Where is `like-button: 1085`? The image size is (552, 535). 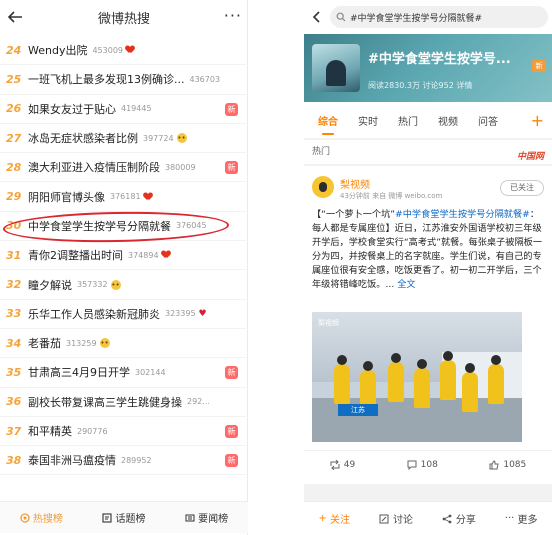
like-button: 1085 is located at coordinates (507, 465).